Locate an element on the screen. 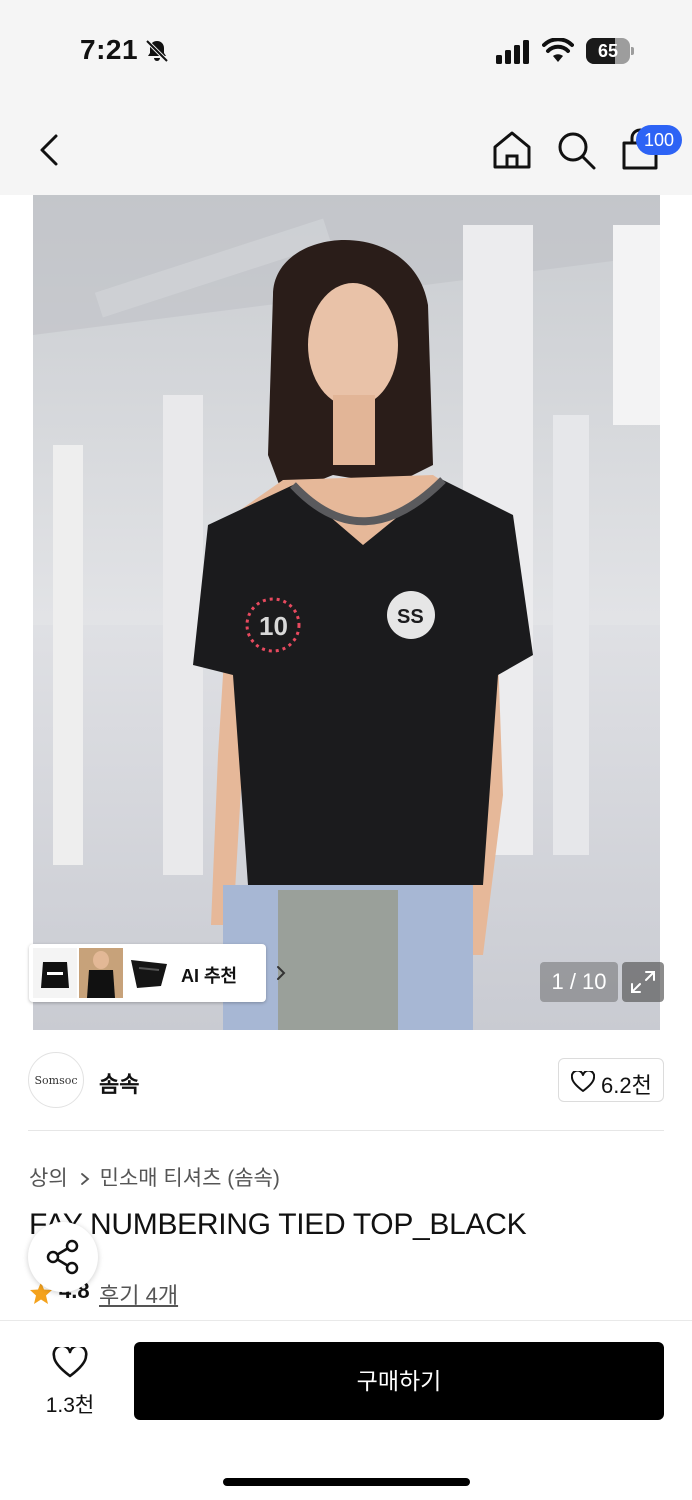  brand-logo: Somsoc is located at coordinates (56, 1080).